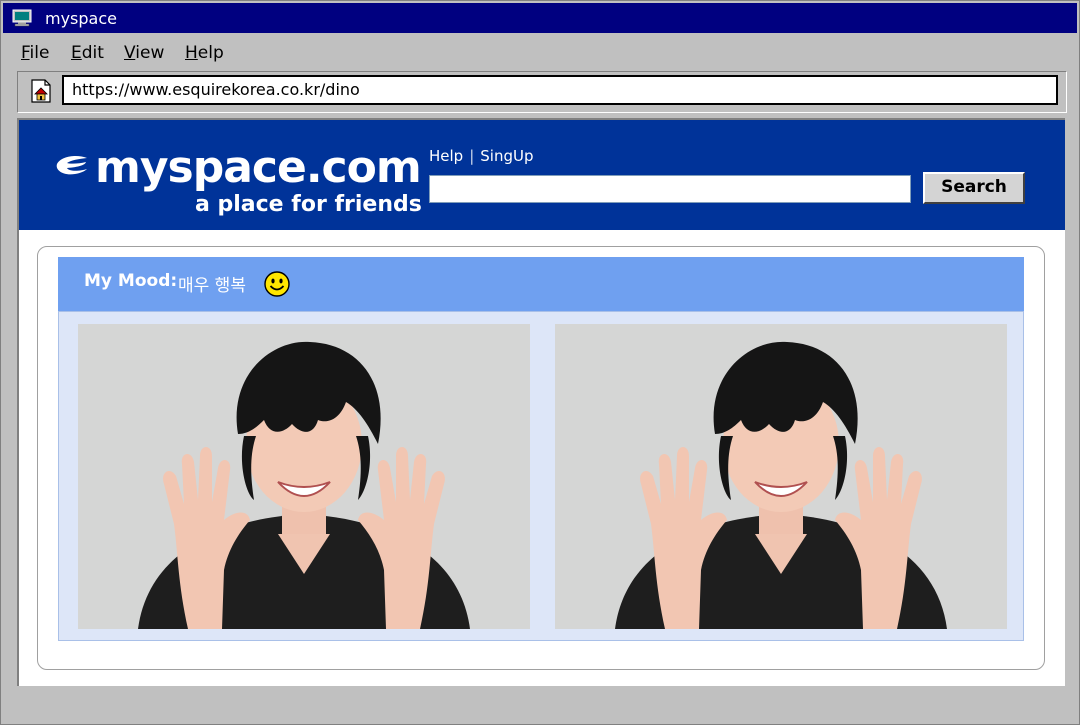  What do you see at coordinates (71, 165) in the screenshot?
I see `myspace-logo-icon` at bounding box center [71, 165].